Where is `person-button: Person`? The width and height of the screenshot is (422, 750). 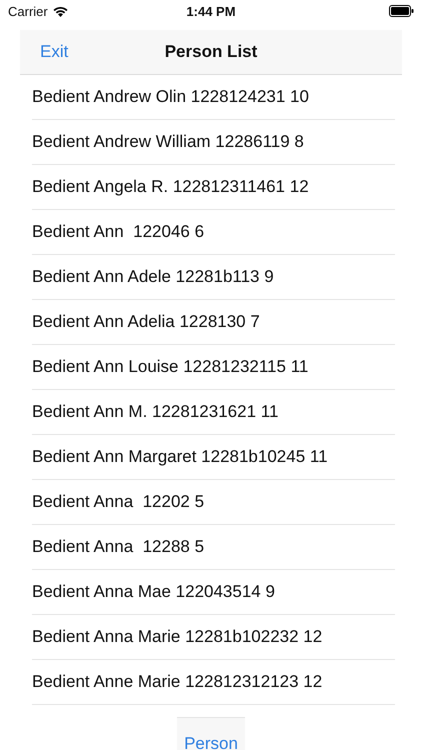 person-button: Person is located at coordinates (211, 733).